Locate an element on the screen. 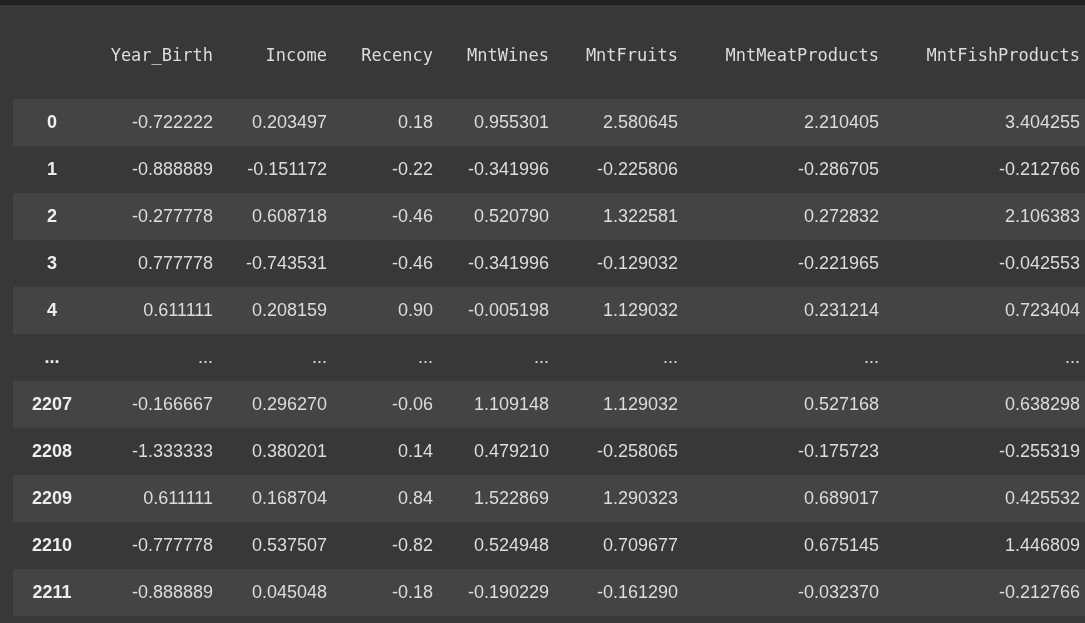 The width and height of the screenshot is (1085, 623). table-cell: -0.277778 is located at coordinates (157, 216).